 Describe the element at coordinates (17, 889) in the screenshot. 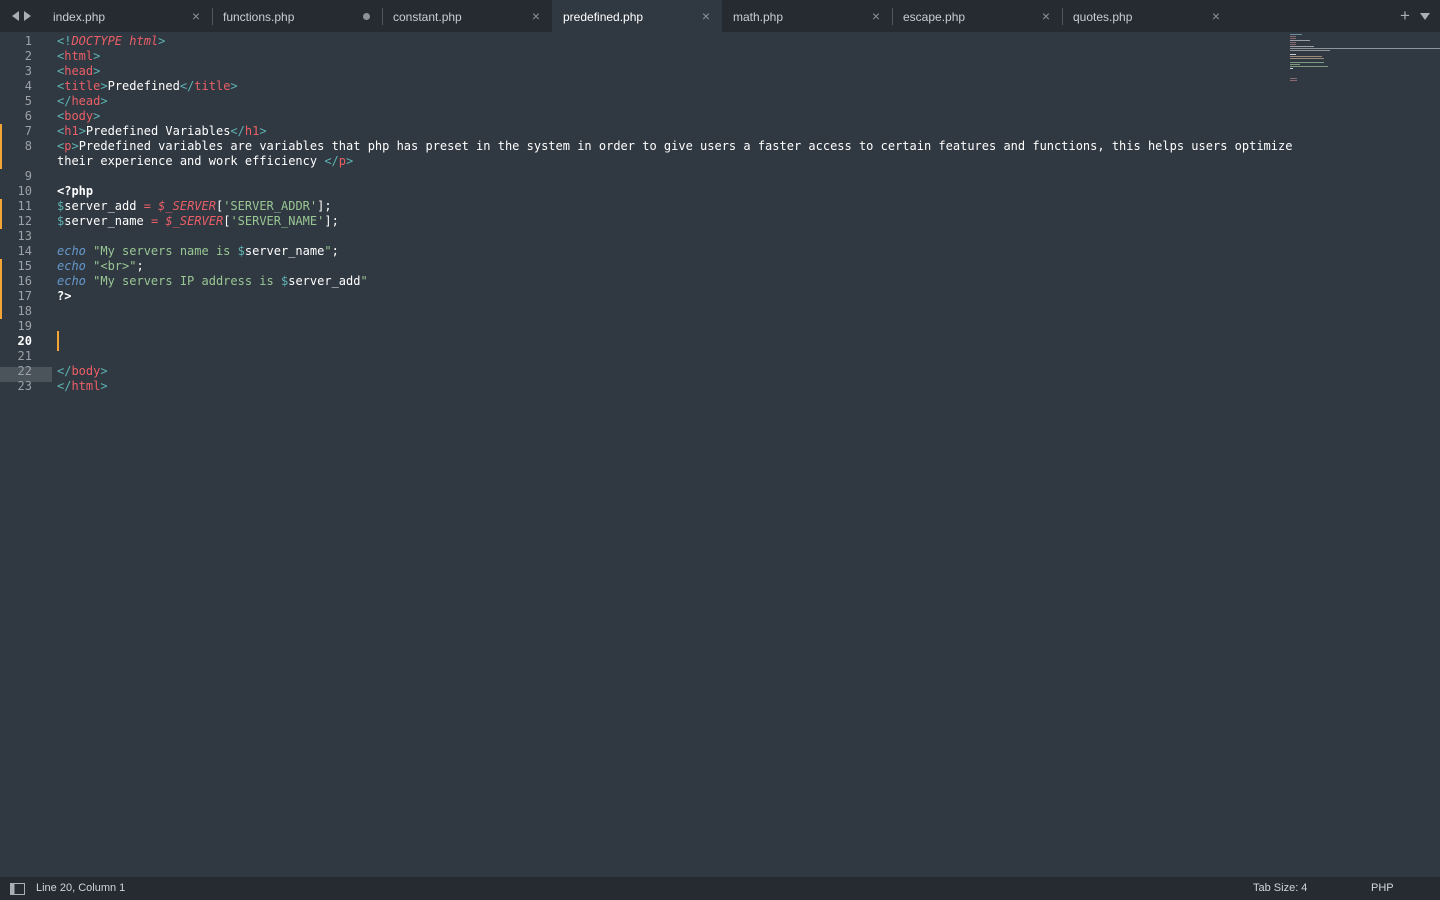

I see `sidebar-toggle-icon` at that location.